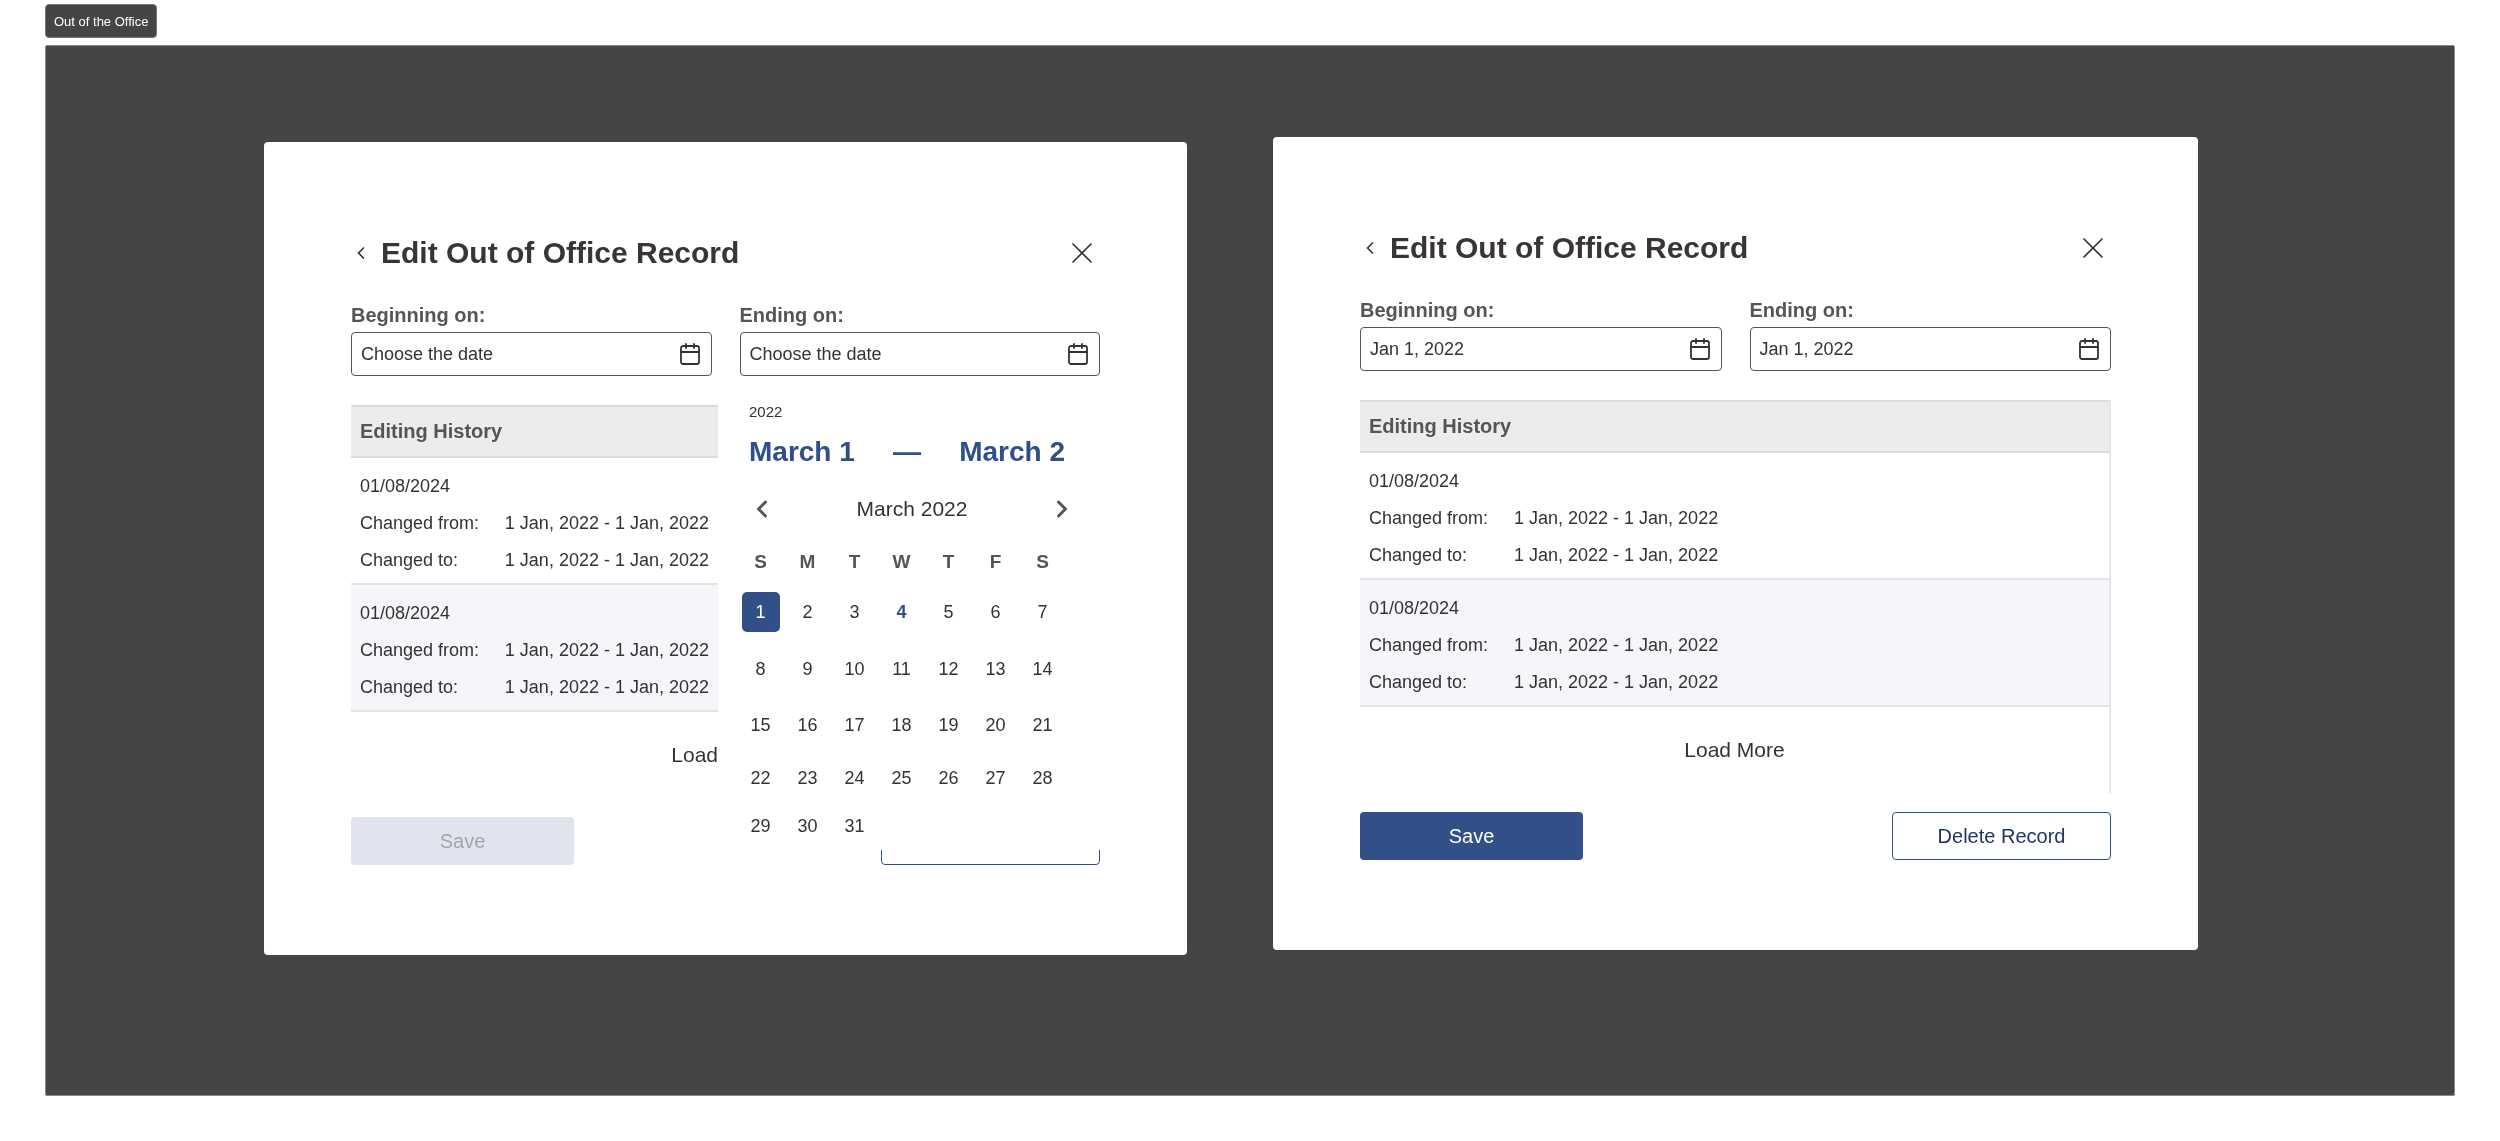 This screenshot has height=1141, width=2500. Describe the element at coordinates (760, 669) in the screenshot. I see `calendar-day: 8` at that location.